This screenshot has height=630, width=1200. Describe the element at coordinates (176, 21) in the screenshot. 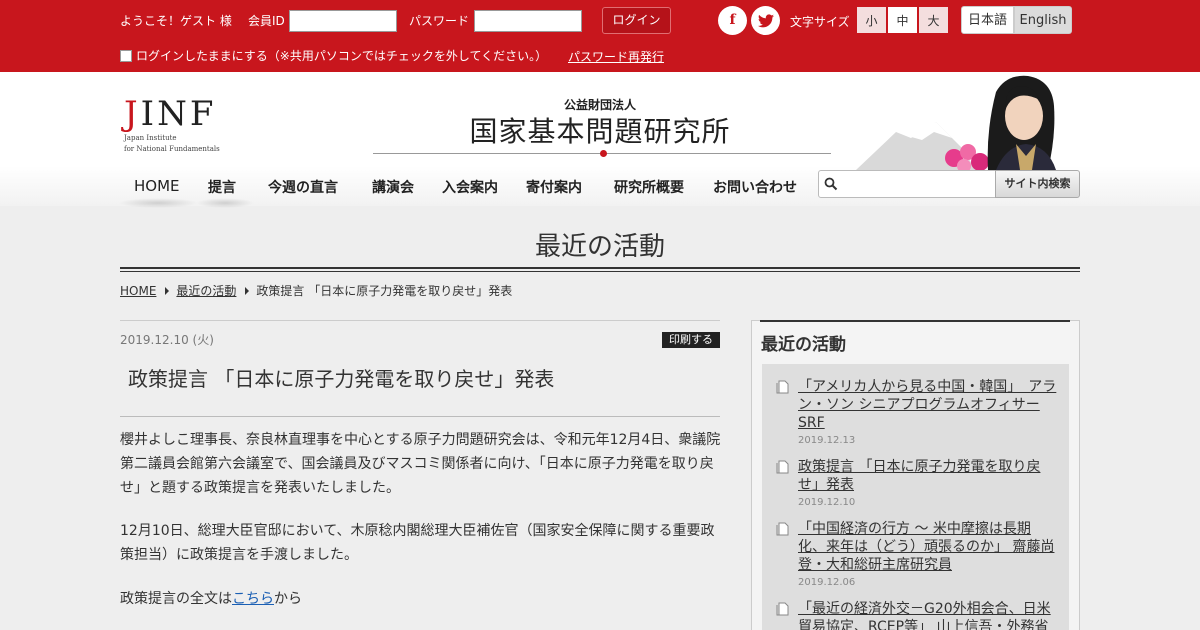

I see `welcome-text: ようこそ！ゲスト 様` at that location.